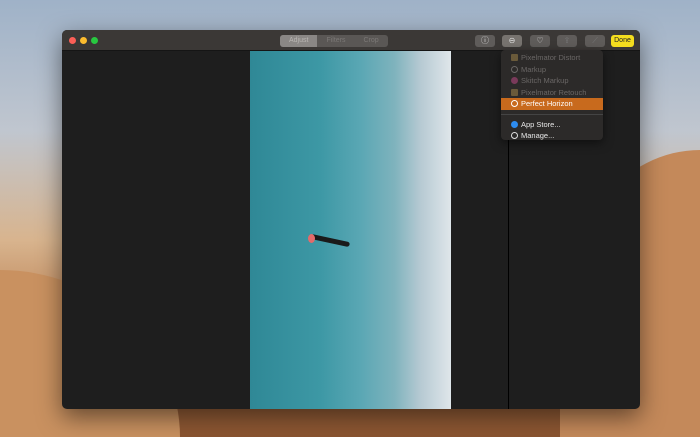  Describe the element at coordinates (371, 41) in the screenshot. I see `tab-crop: Crop` at that location.